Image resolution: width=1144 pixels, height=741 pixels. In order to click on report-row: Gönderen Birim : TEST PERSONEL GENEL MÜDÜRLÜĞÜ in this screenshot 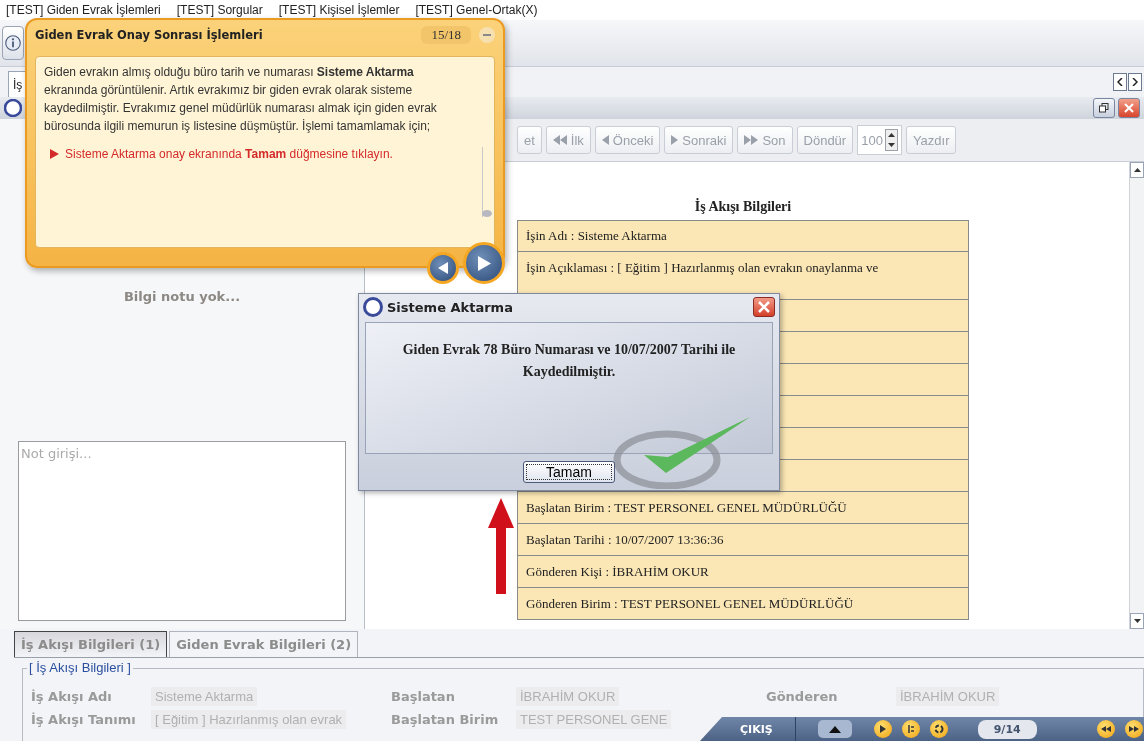, I will do `click(743, 604)`.